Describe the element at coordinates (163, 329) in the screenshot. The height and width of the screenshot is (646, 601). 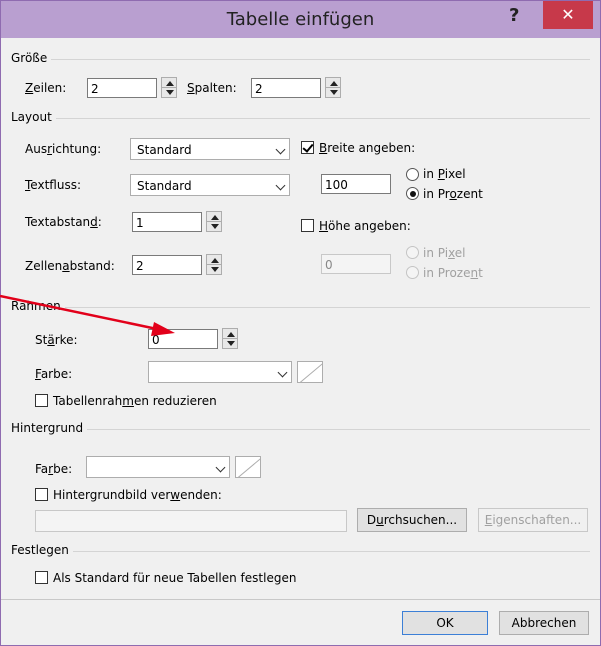
I see `arrow-head` at that location.